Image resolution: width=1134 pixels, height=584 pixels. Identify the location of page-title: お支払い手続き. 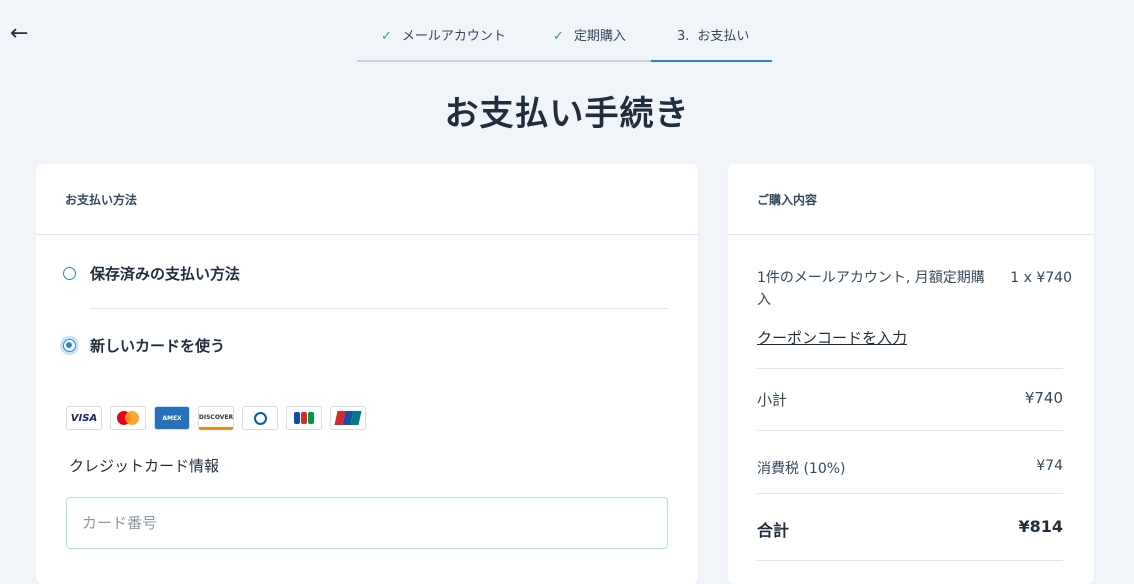
(567, 114).